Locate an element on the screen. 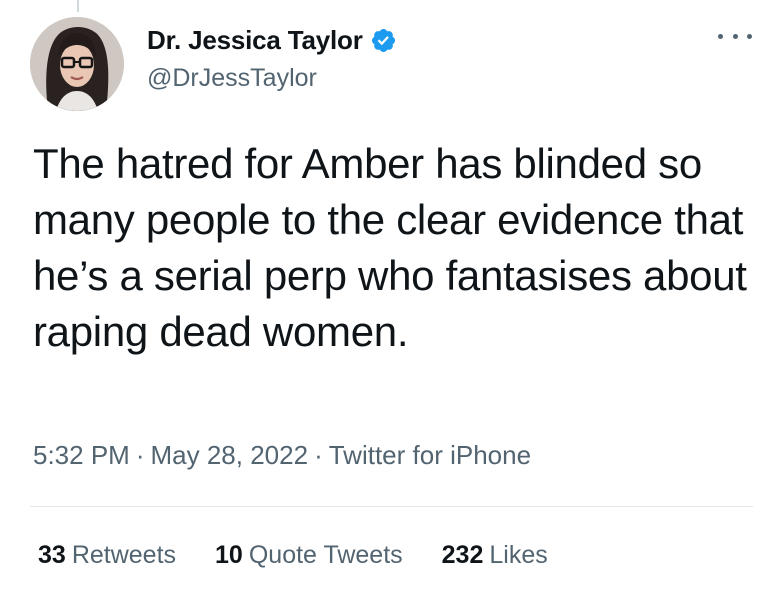  stats-divider is located at coordinates (391, 506).